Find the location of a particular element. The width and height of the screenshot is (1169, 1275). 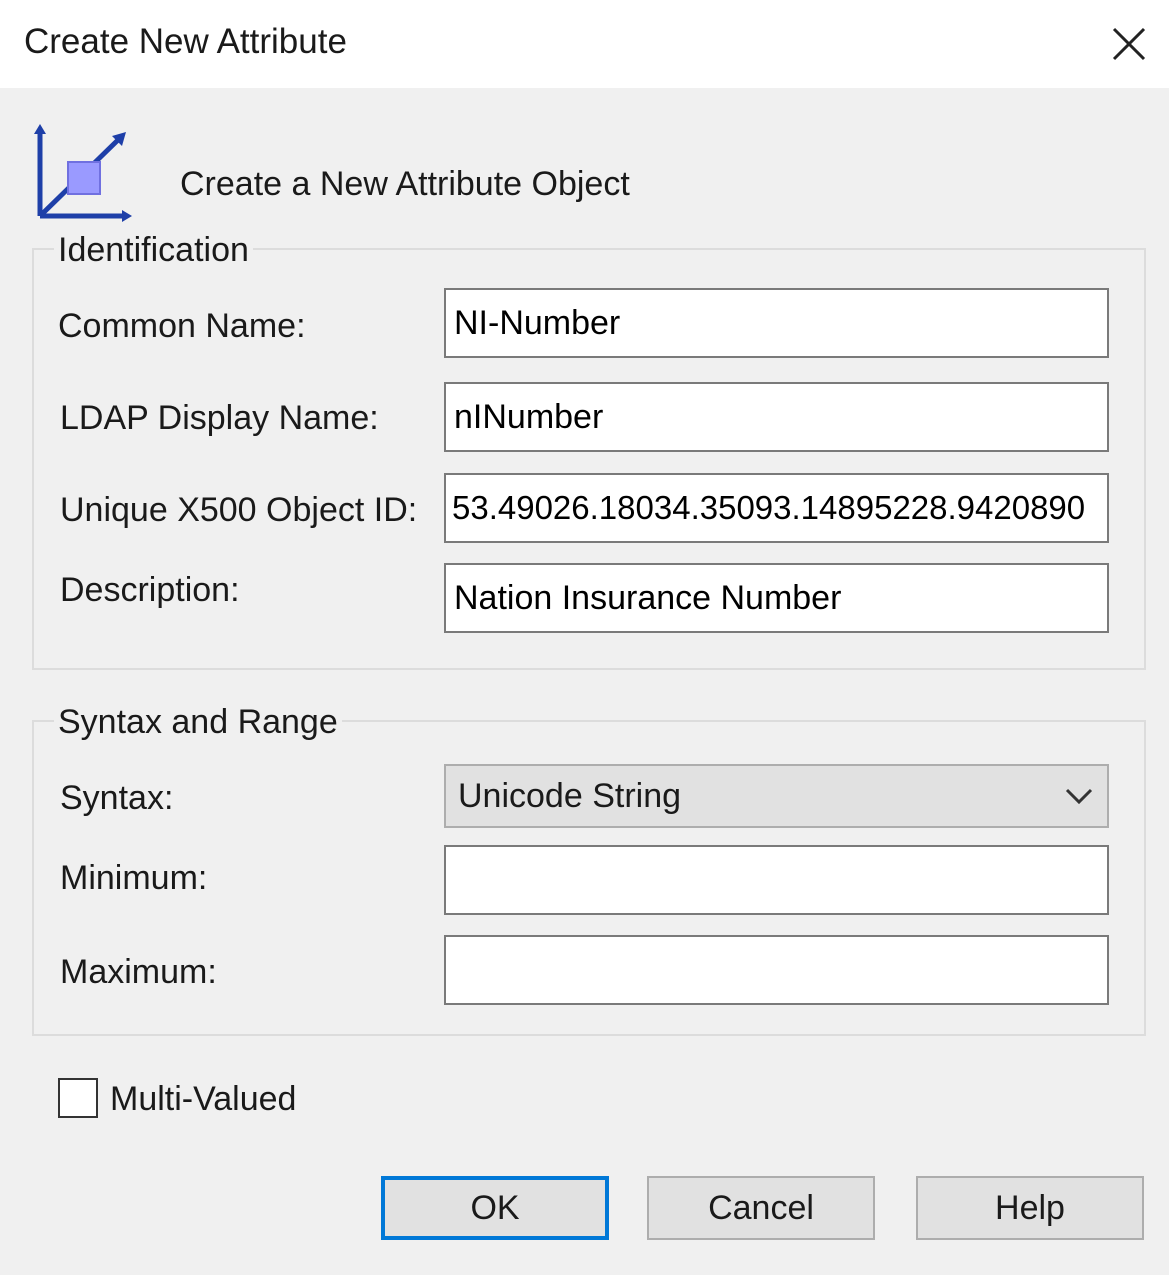

object-id-input is located at coordinates (776, 508).